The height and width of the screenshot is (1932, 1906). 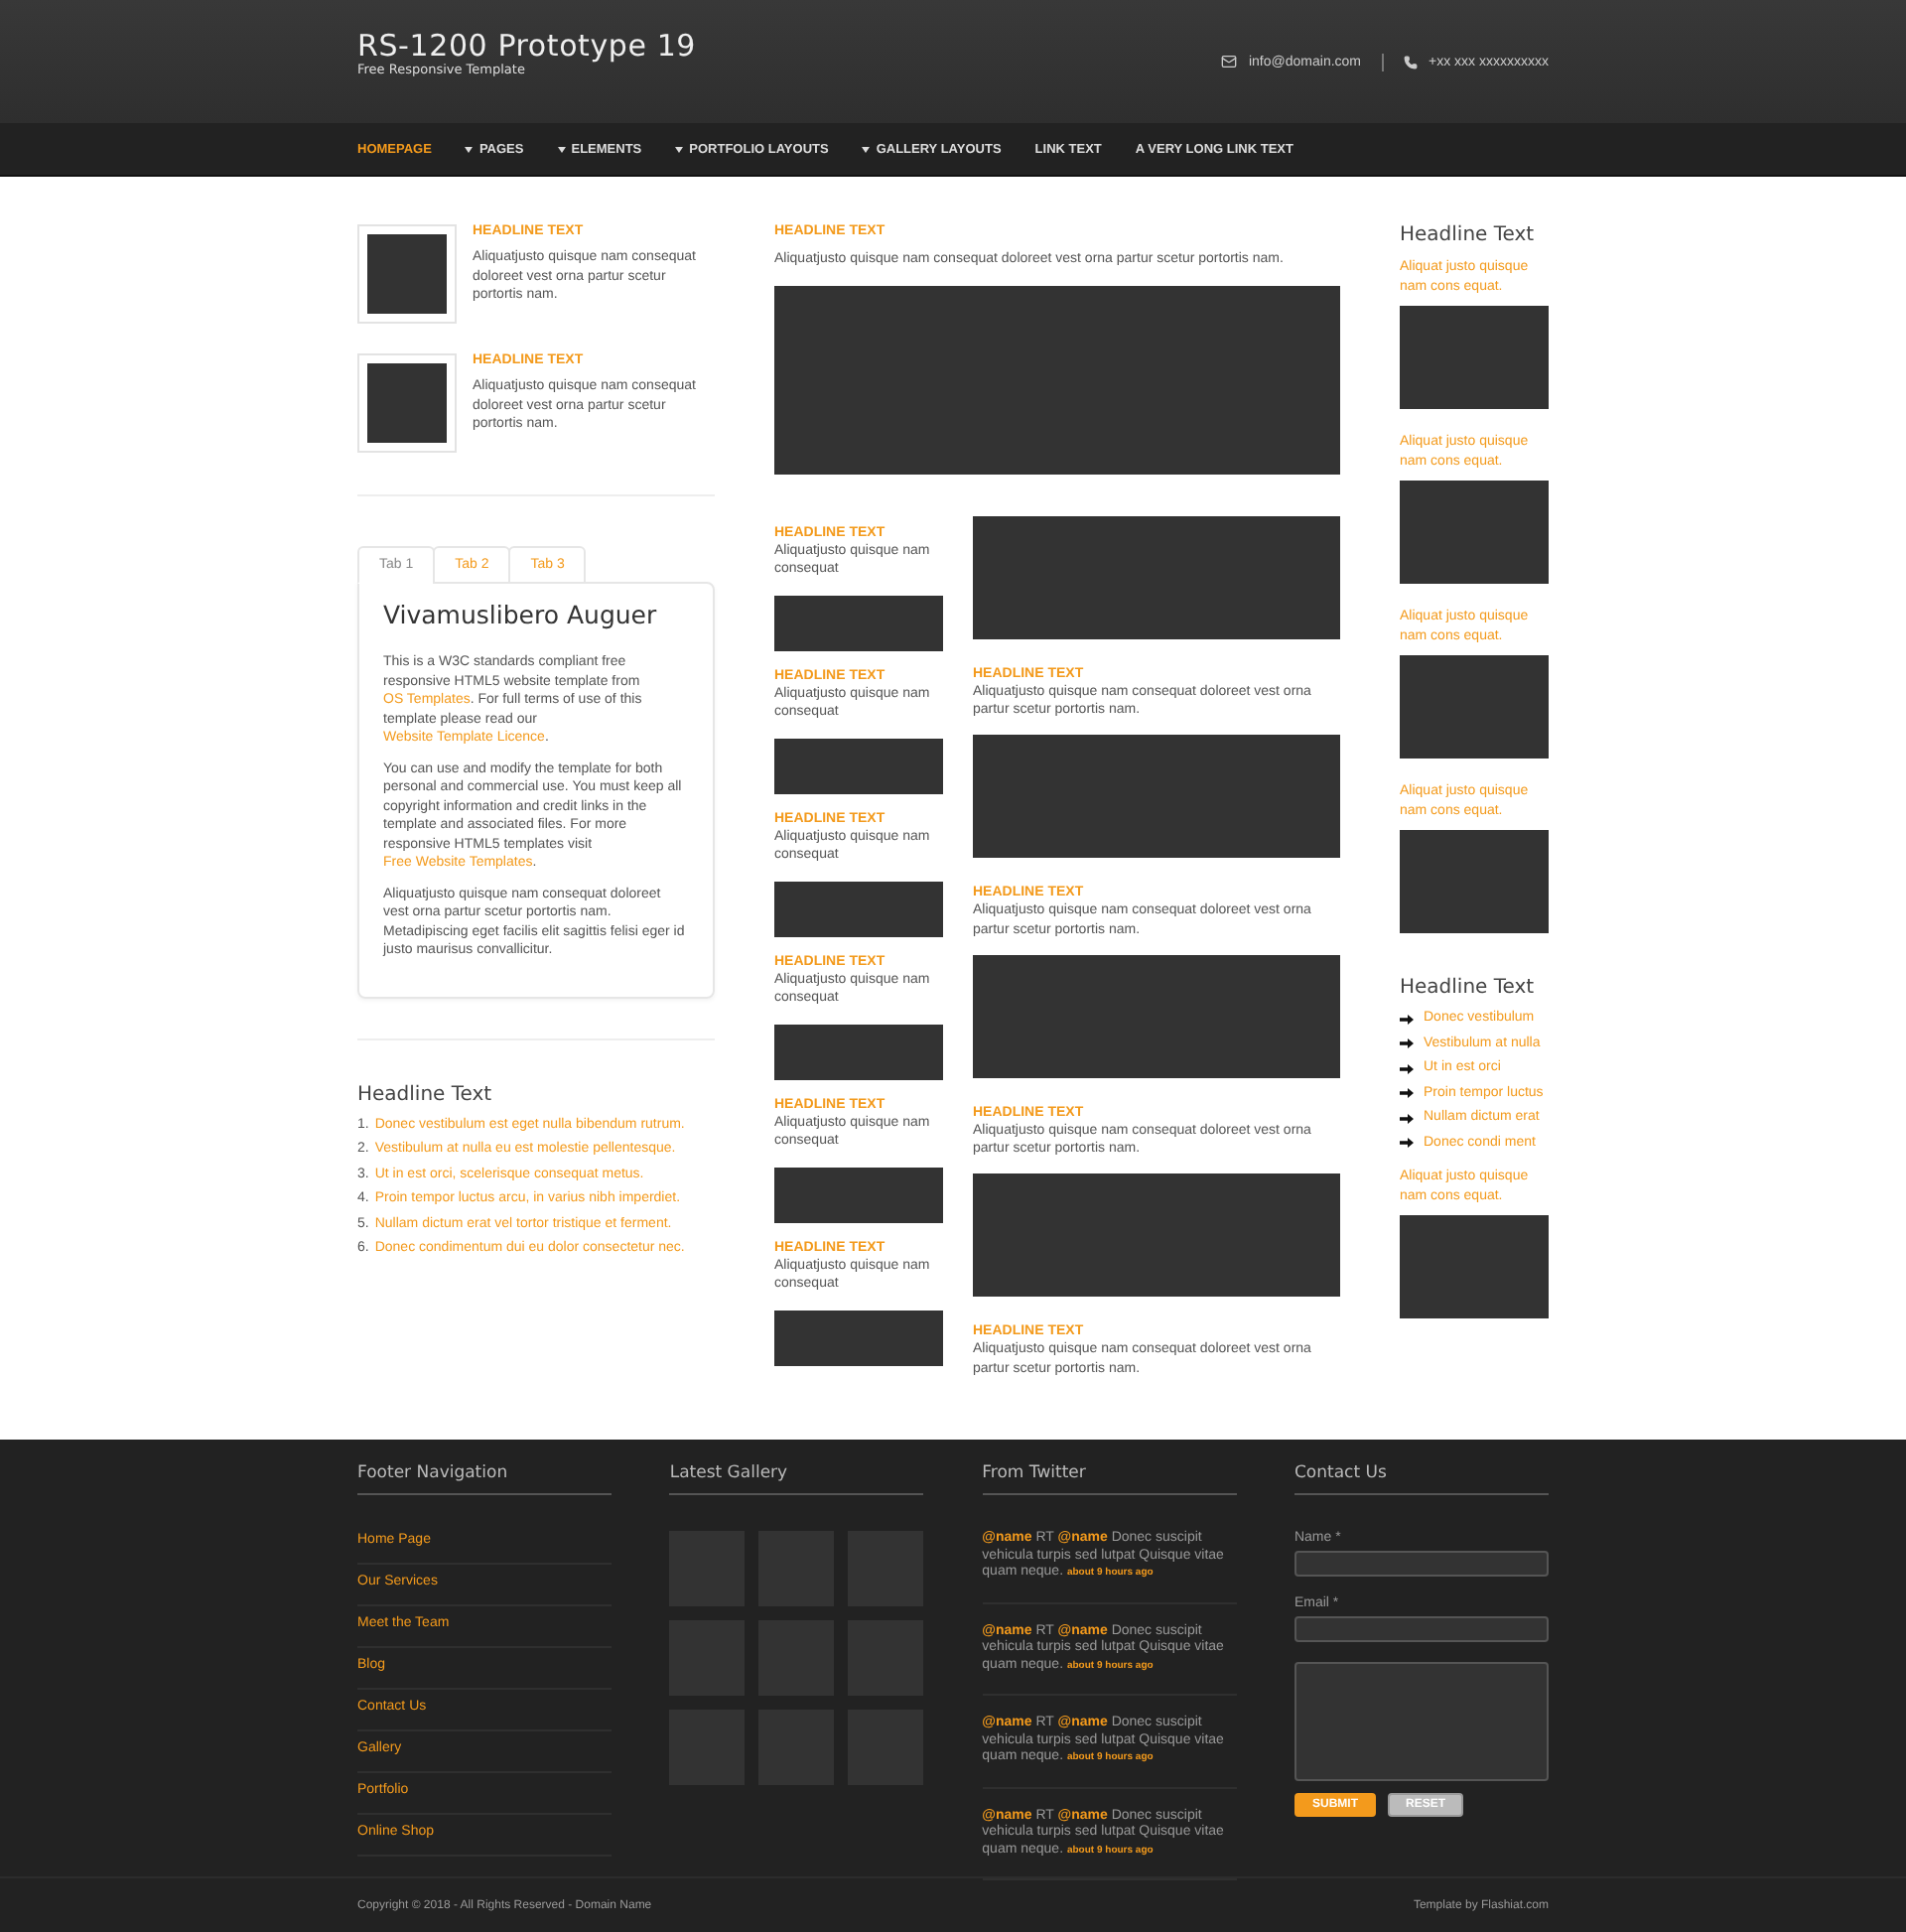 What do you see at coordinates (1109, 1479) in the screenshot?
I see `footer-heading: From Twitter` at bounding box center [1109, 1479].